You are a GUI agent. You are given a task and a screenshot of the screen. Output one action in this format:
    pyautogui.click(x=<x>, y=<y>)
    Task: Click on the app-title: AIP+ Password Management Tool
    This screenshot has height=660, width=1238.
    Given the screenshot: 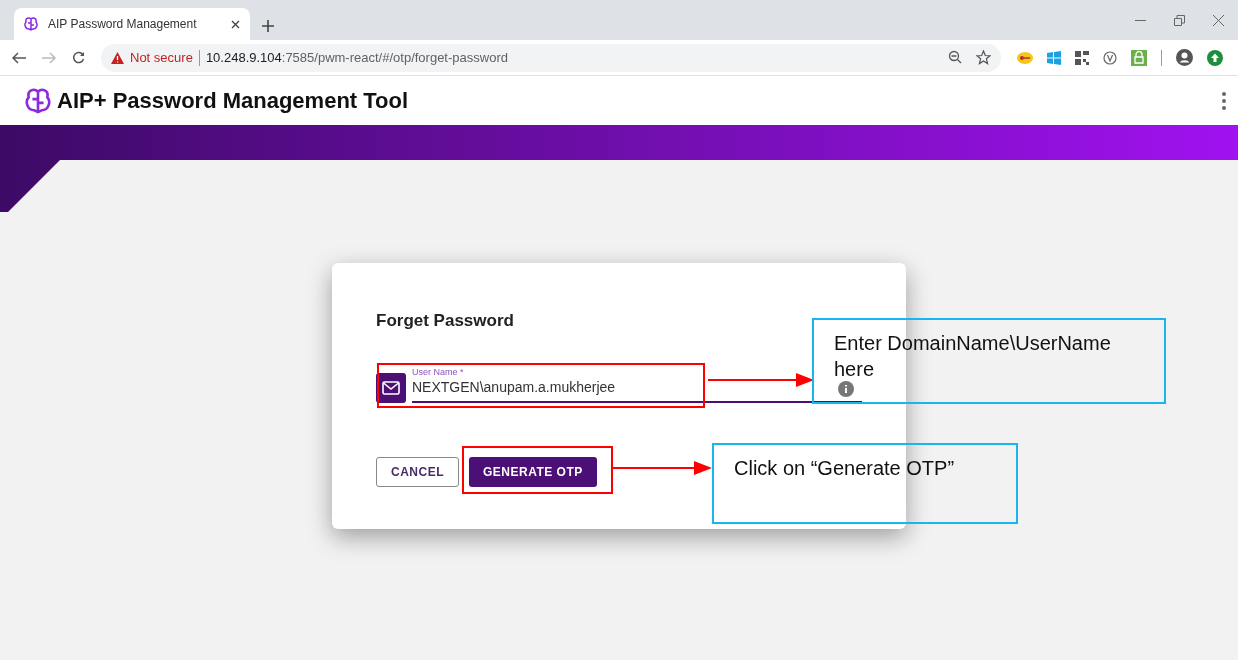 What is the action you would take?
    pyautogui.click(x=233, y=100)
    